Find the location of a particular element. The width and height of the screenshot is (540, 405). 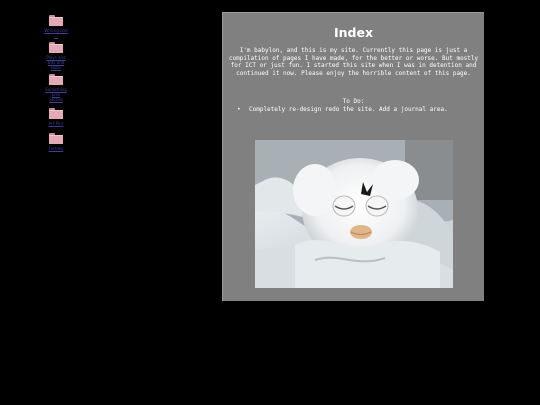

sidebar-item-furbies: Furbies is located at coordinates (56, 142).